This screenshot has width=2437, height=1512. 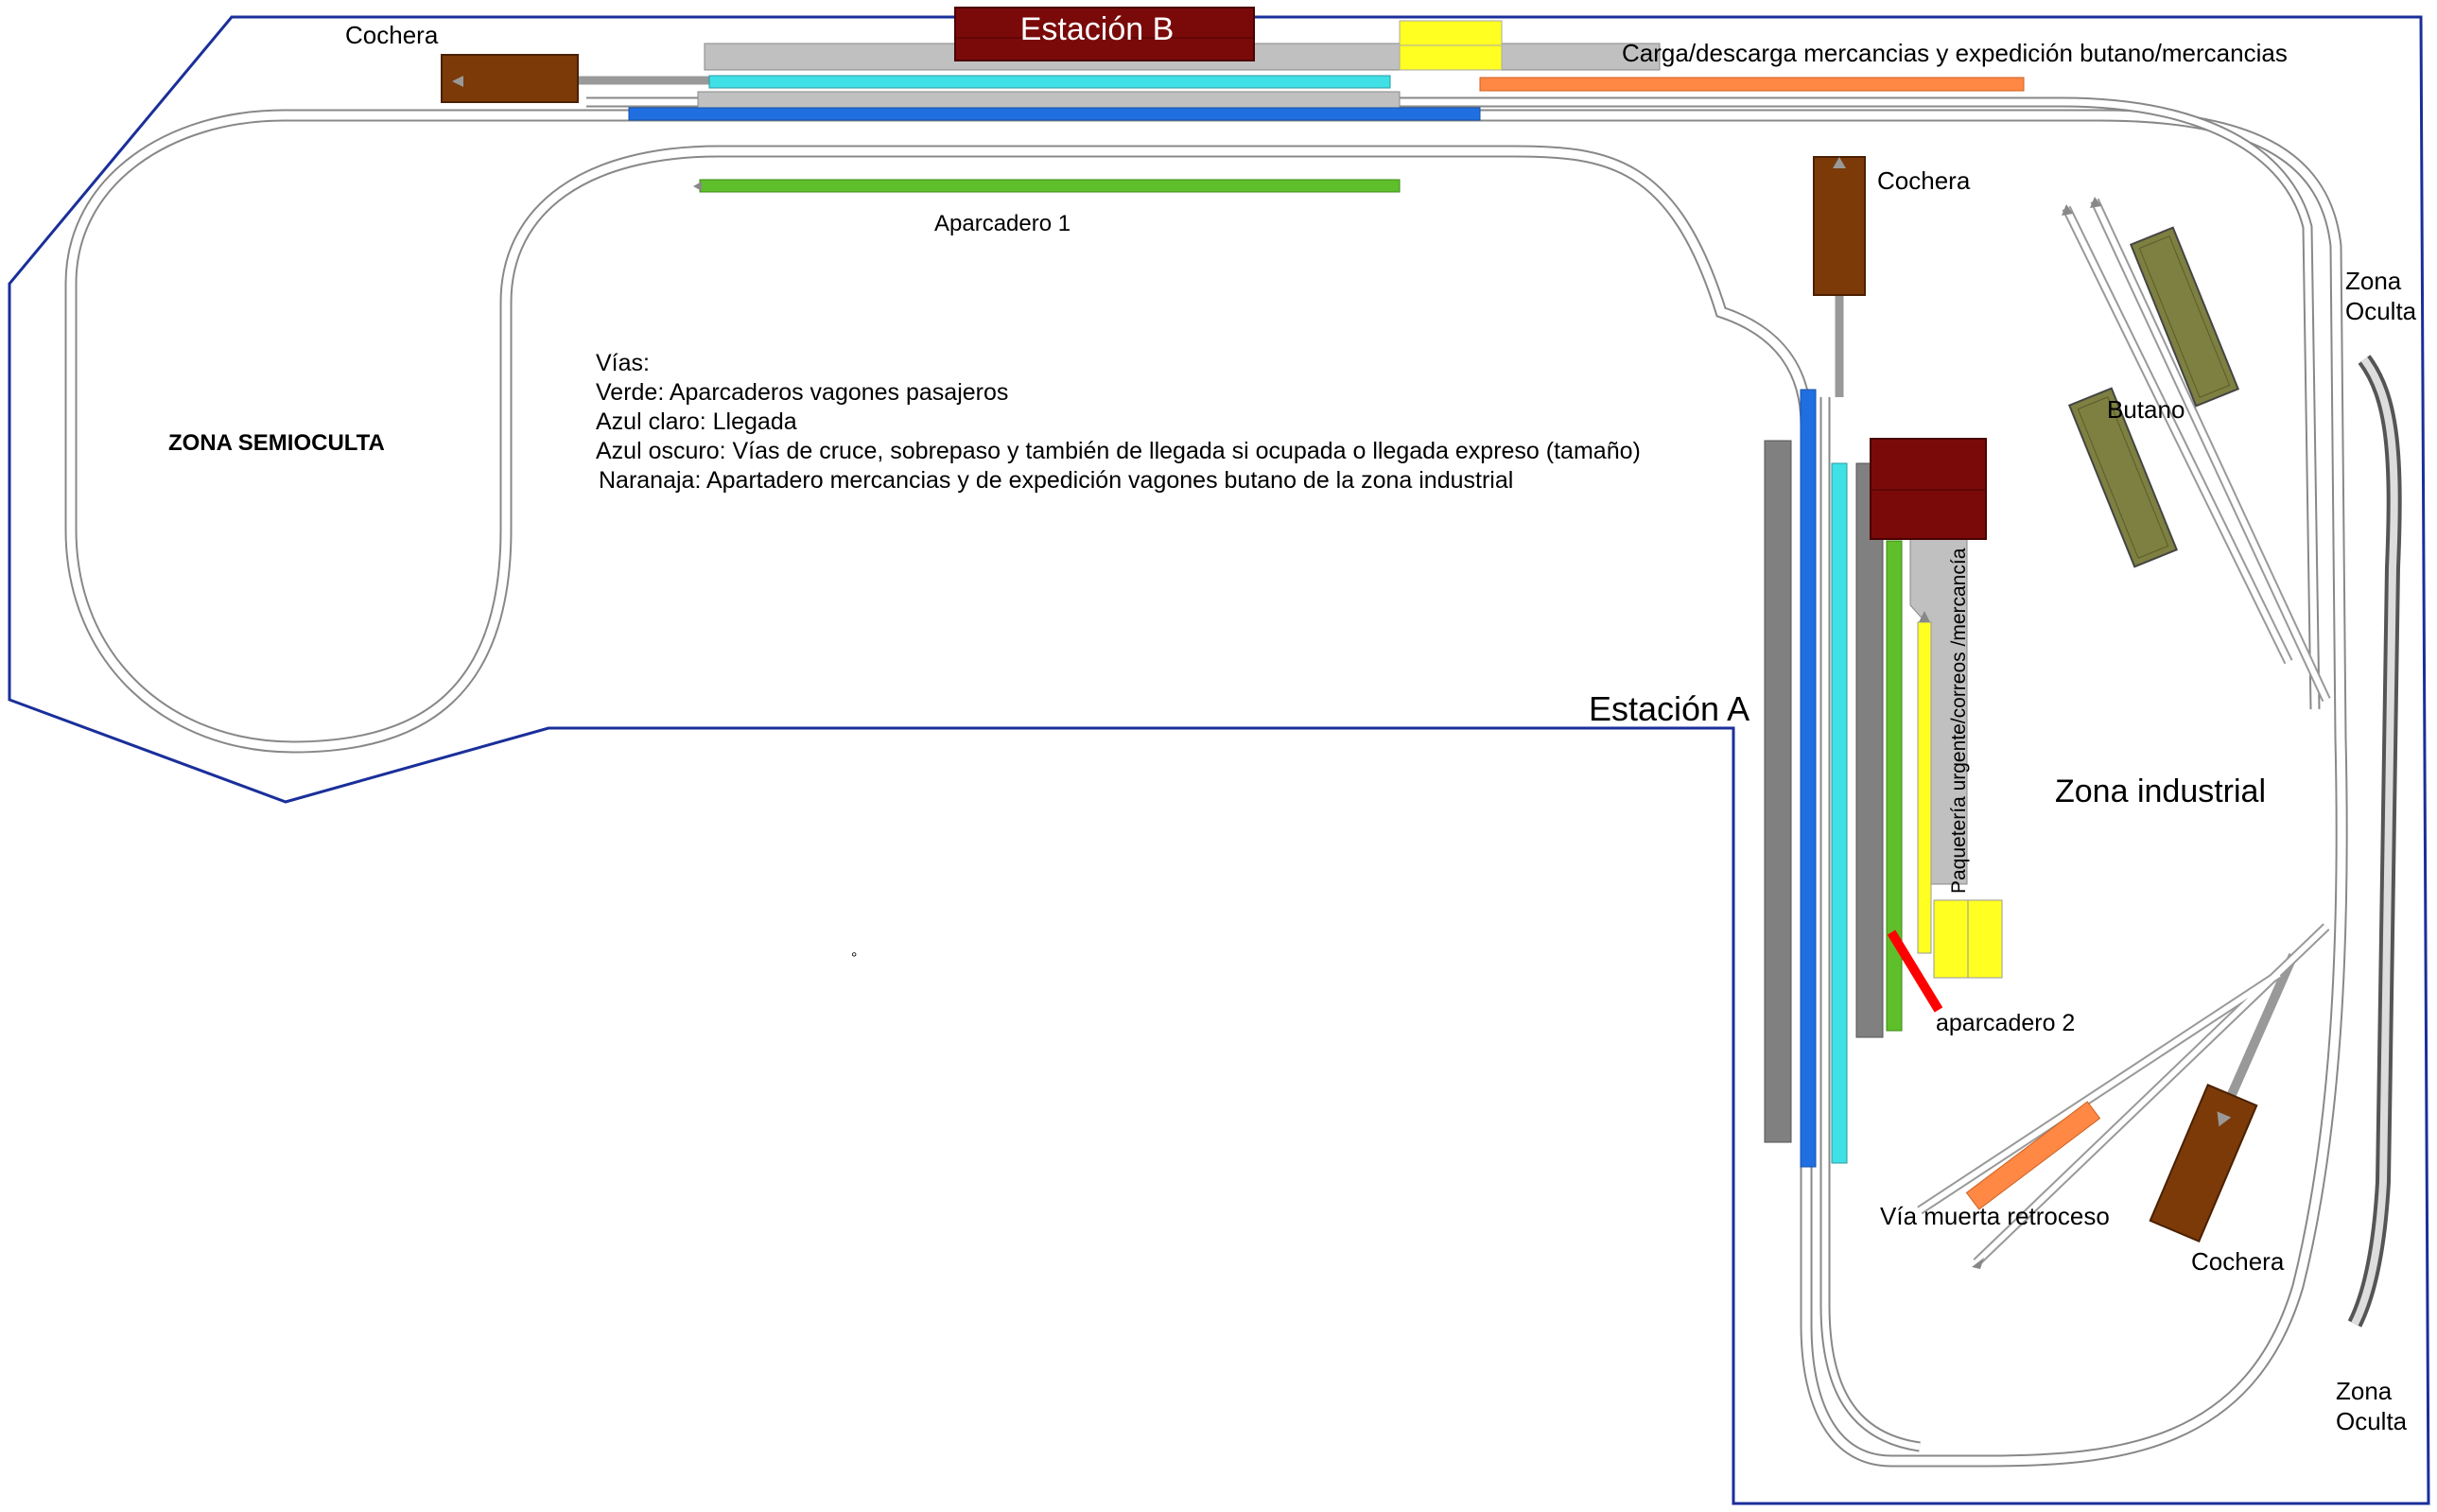 What do you see at coordinates (1049, 82) in the screenshot?
I see `station-b-track-light-blue` at bounding box center [1049, 82].